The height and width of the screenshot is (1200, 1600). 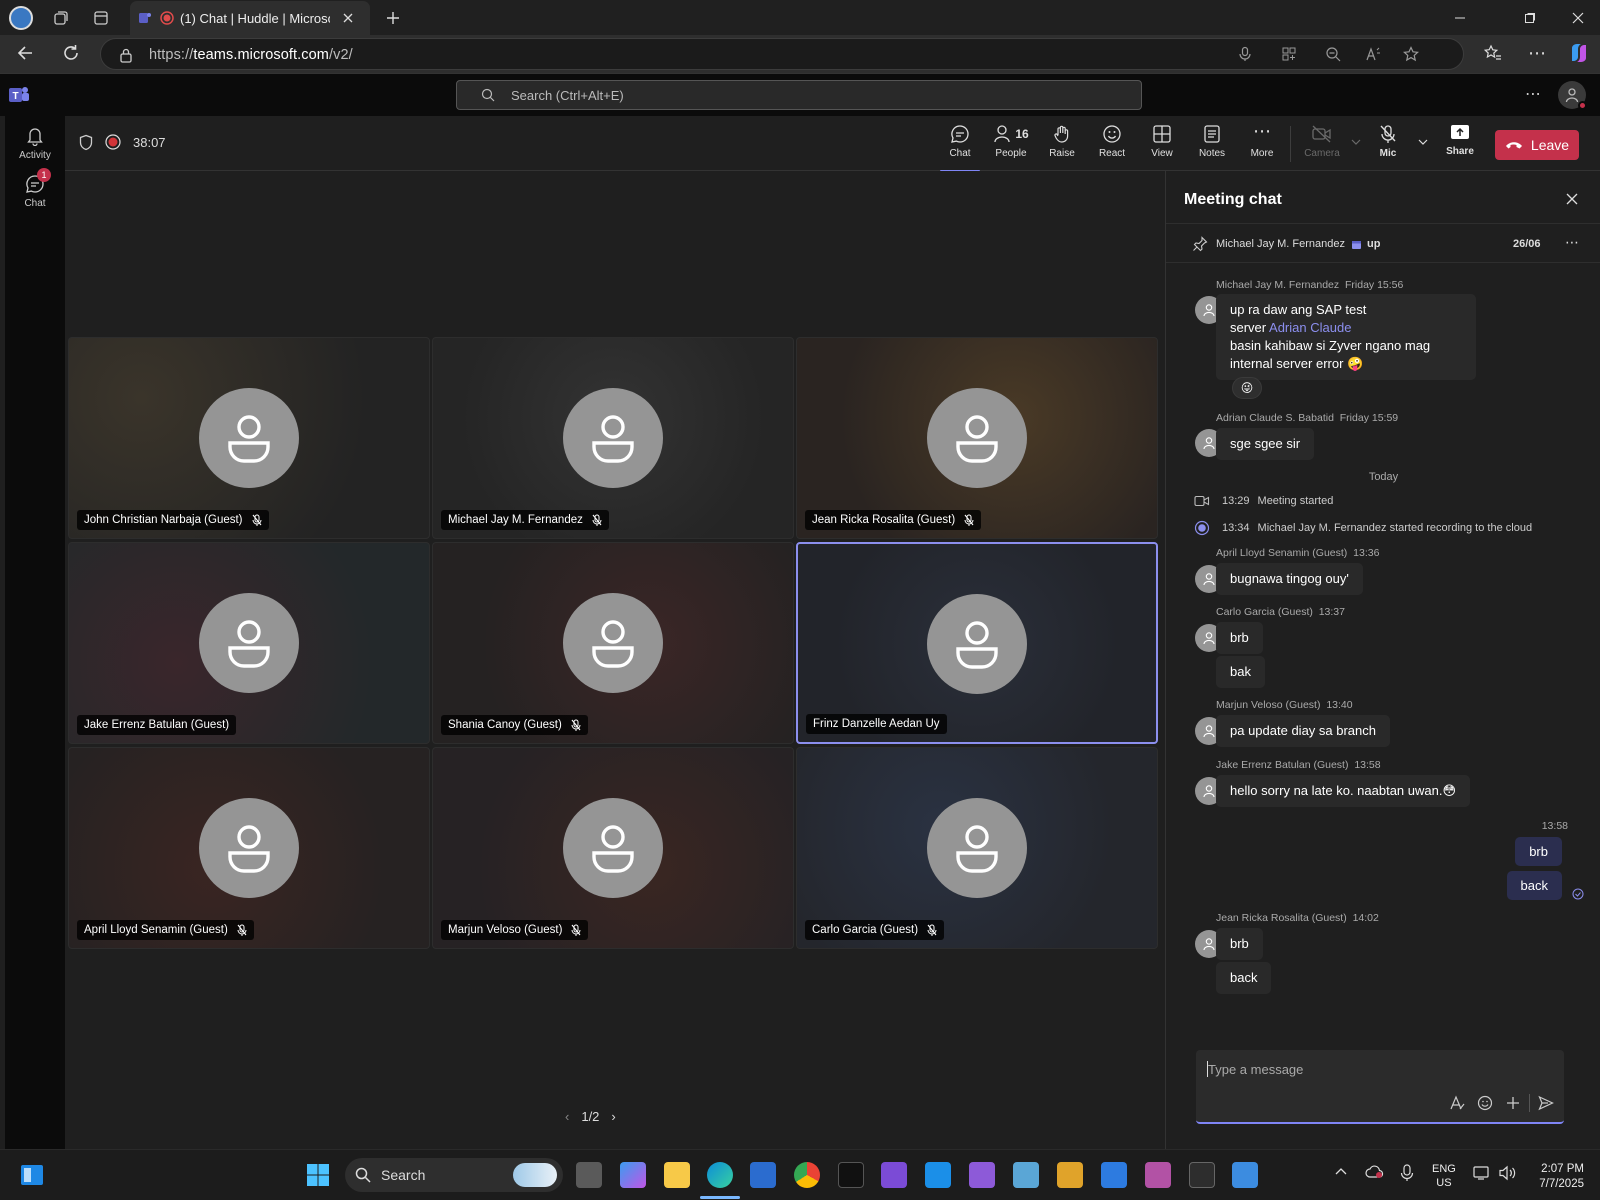 What do you see at coordinates (1546, 1103) in the screenshot?
I see `send-icon` at bounding box center [1546, 1103].